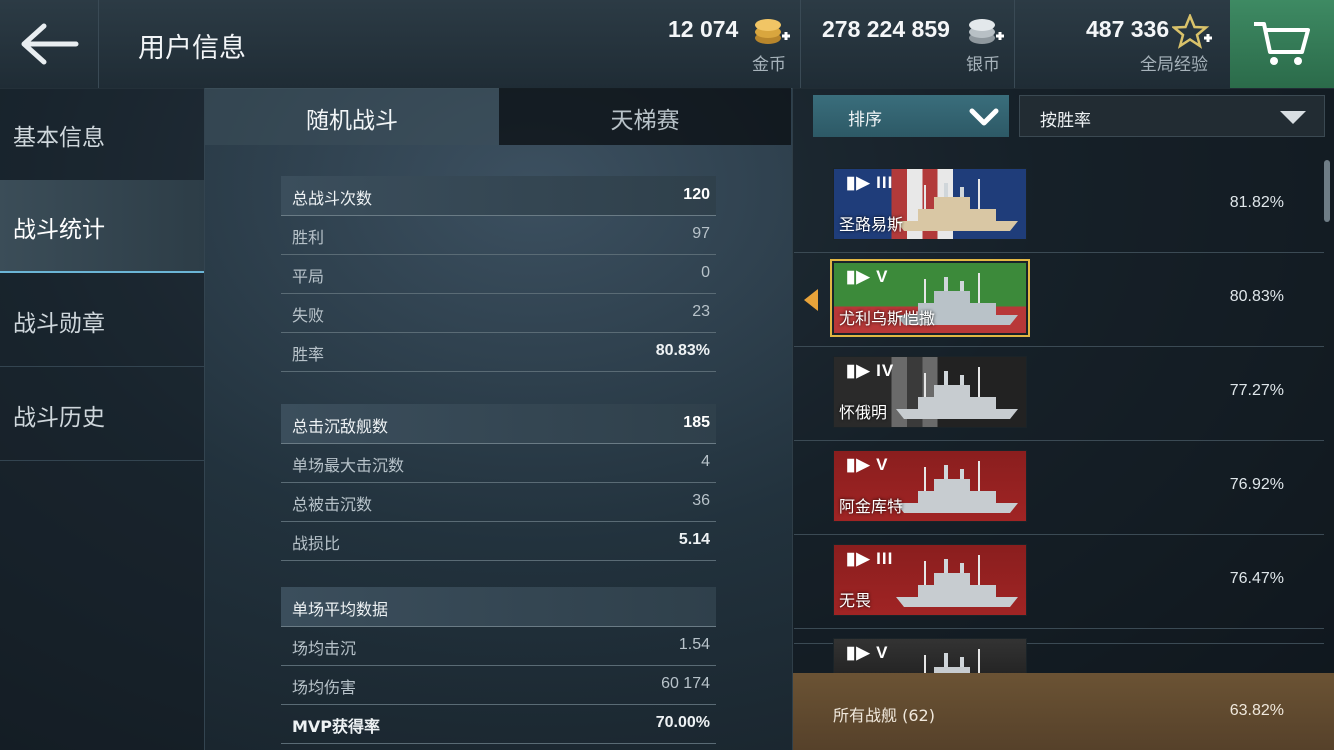 The width and height of the screenshot is (1334, 750). I want to click on sort-button: 排序, so click(911, 116).